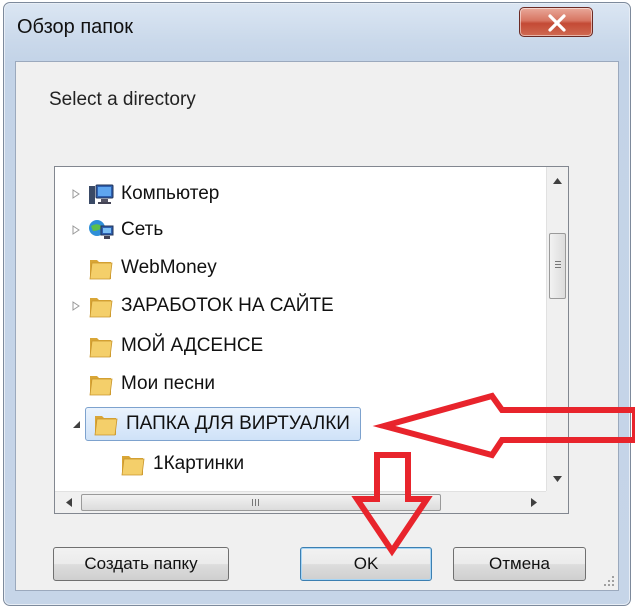 The image size is (635, 609). I want to click on scrollbar-corner, so click(557, 502).